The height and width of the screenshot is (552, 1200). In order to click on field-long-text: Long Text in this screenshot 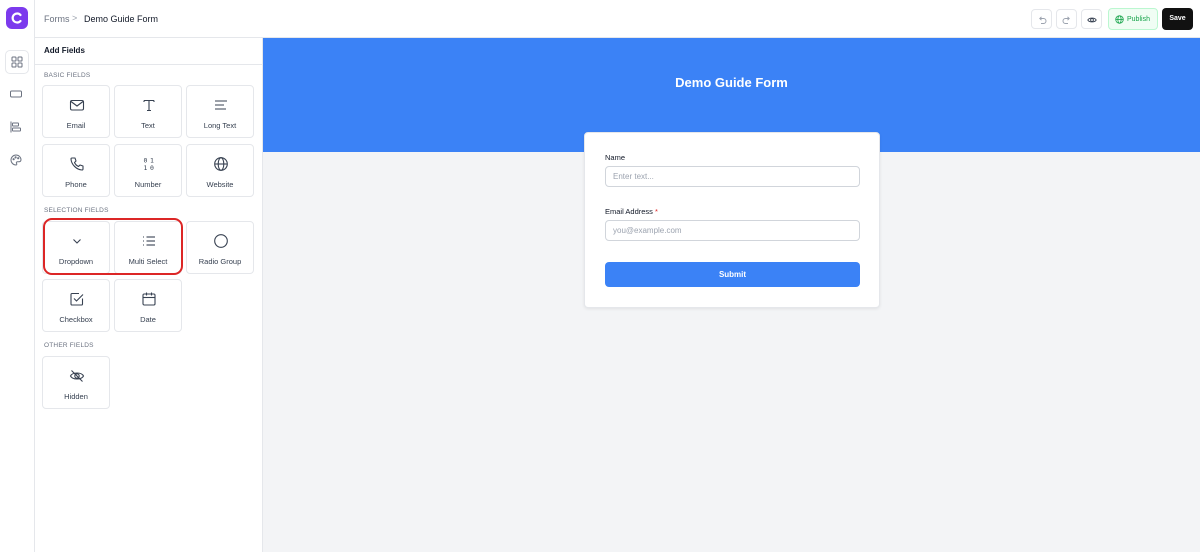, I will do `click(220, 111)`.